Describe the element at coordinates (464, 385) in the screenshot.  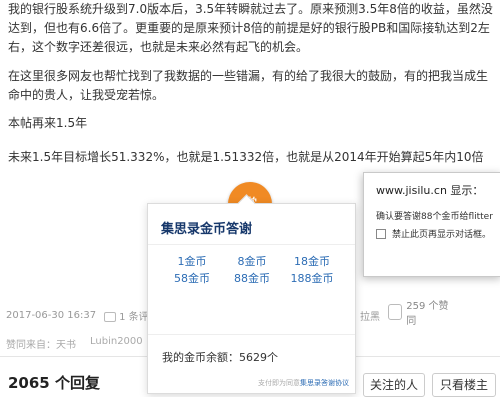
I see `only-op-button: 只看楼主` at that location.